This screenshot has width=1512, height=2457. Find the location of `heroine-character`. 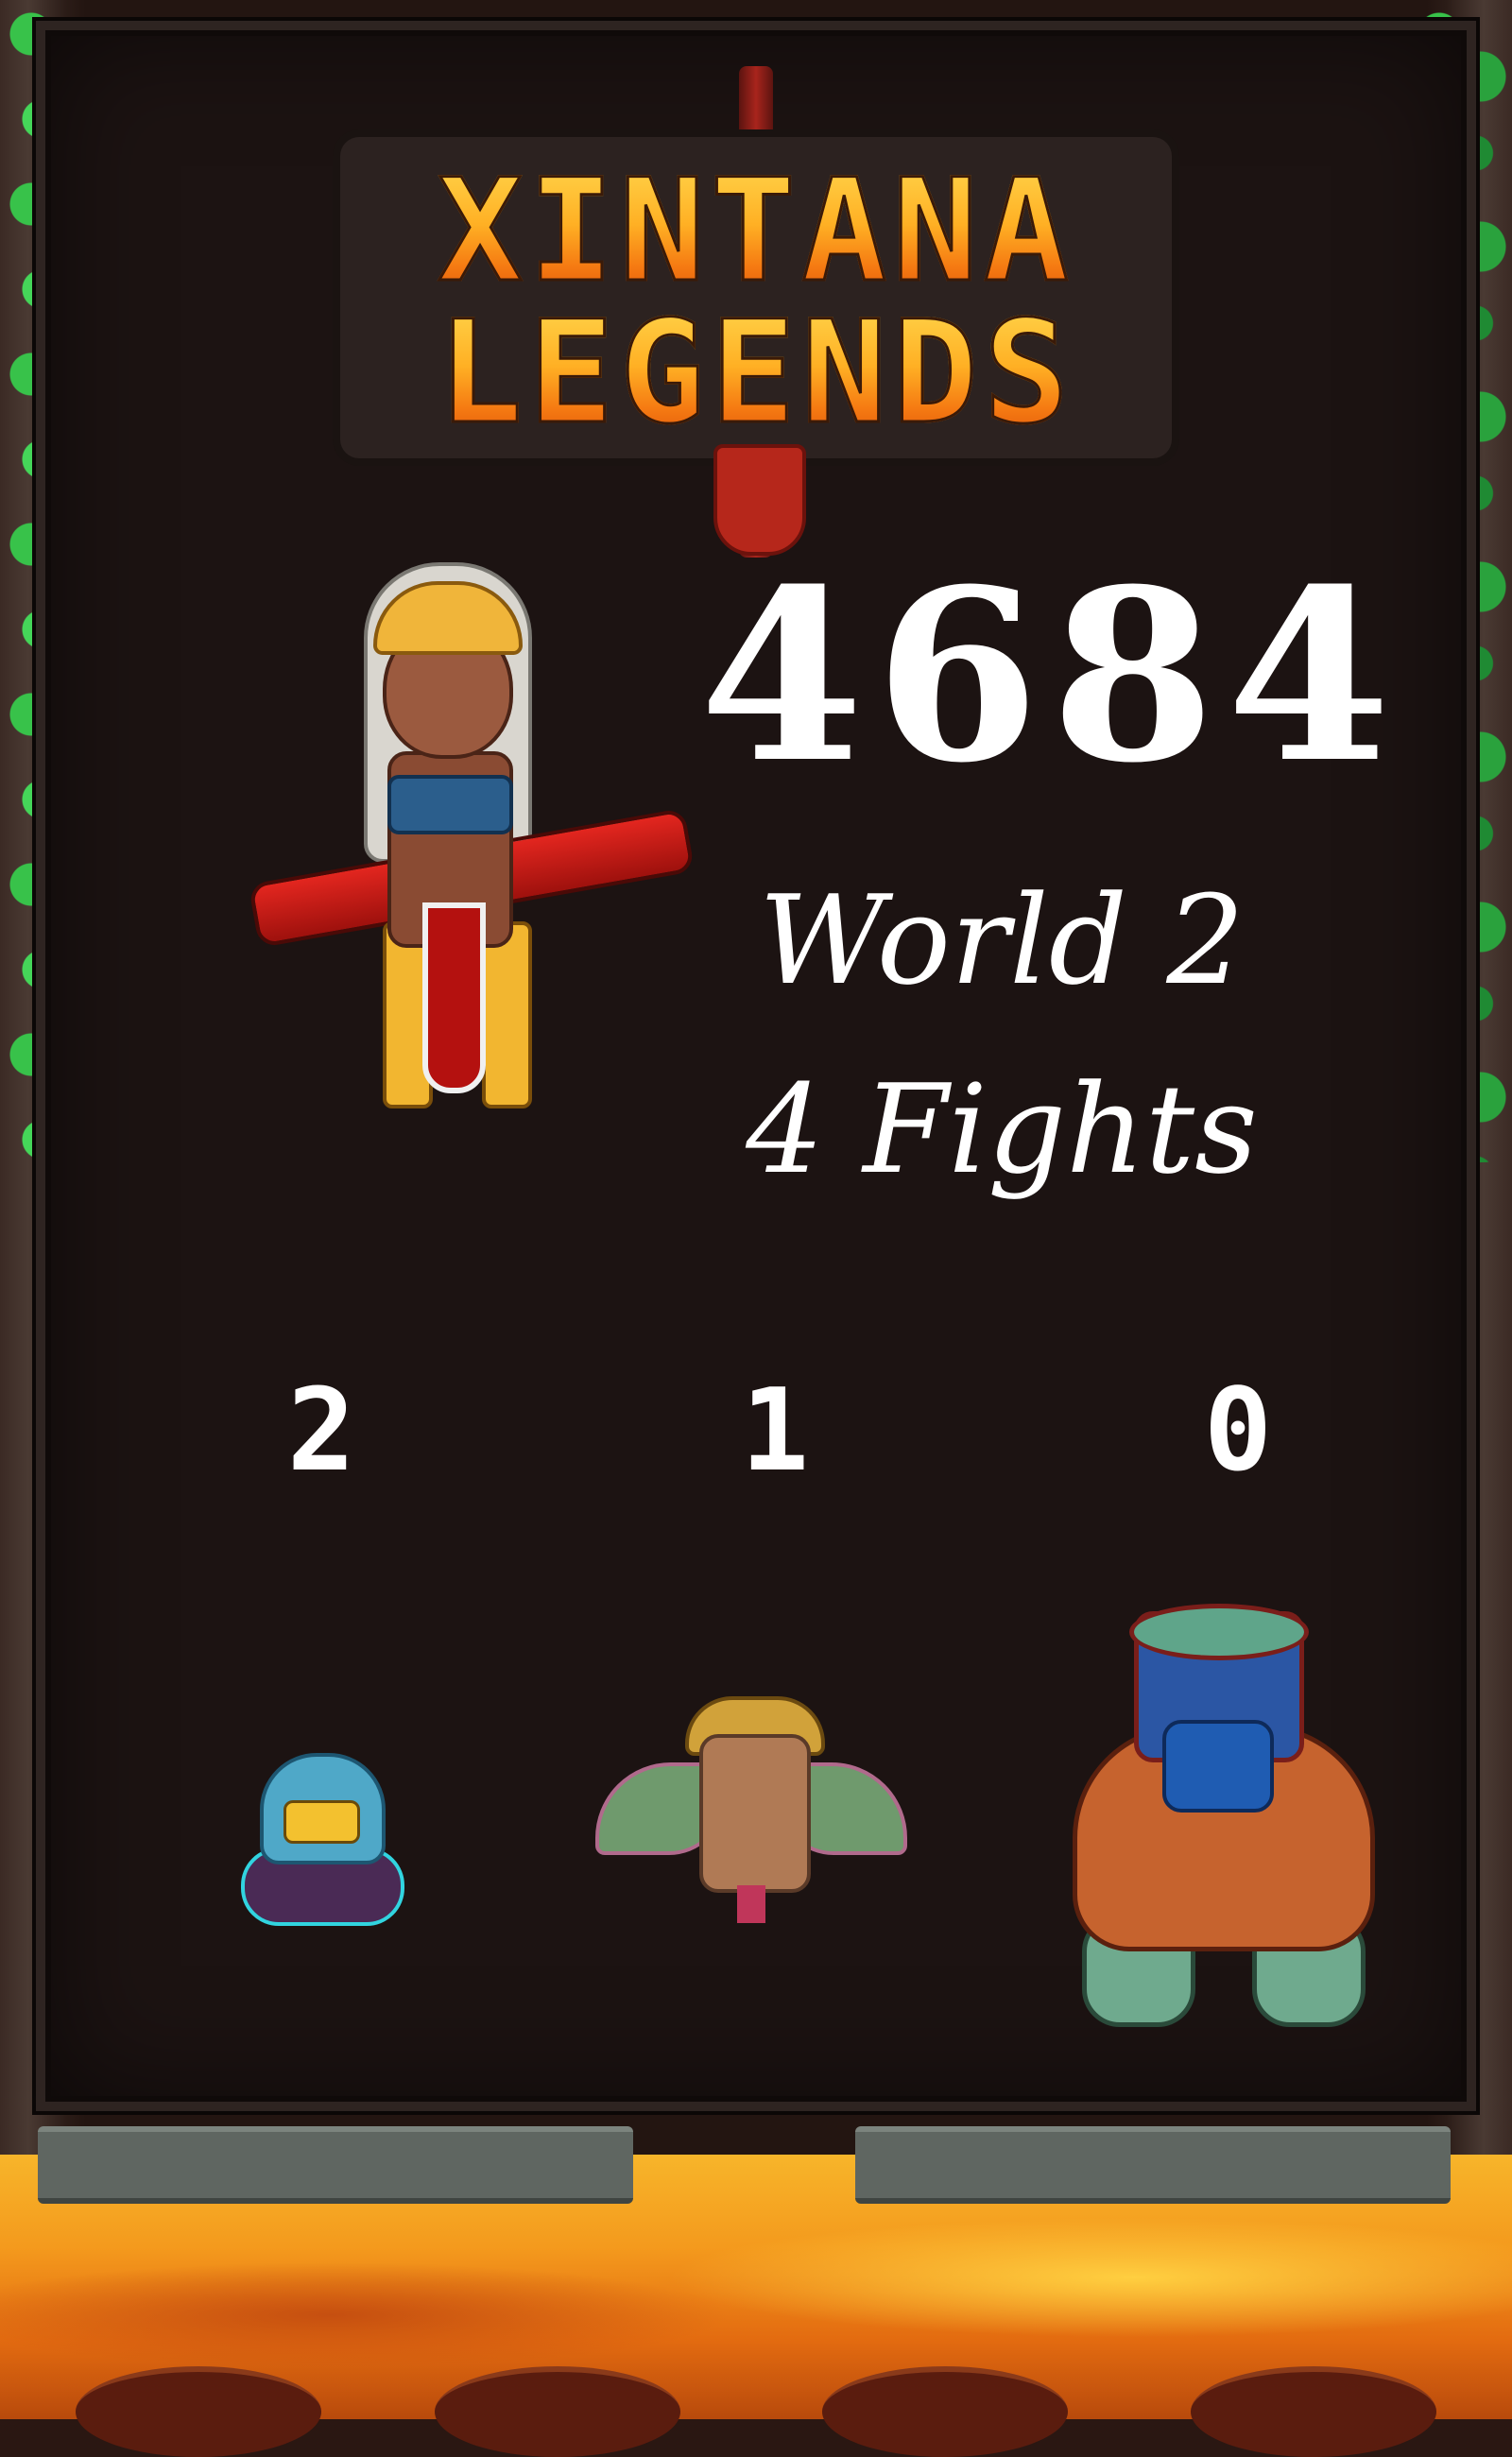

heroine-character is located at coordinates (477, 845).